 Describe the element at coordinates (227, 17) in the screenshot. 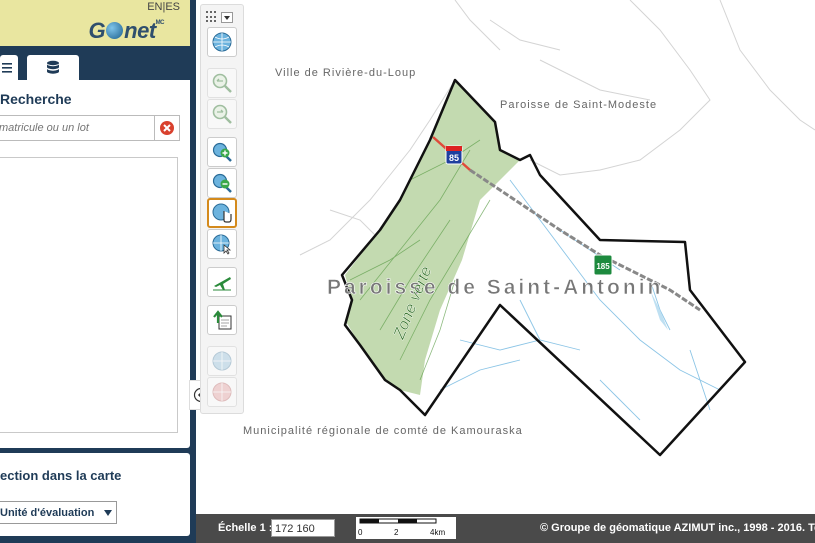

I see `toolbar-dropdown-button` at that location.